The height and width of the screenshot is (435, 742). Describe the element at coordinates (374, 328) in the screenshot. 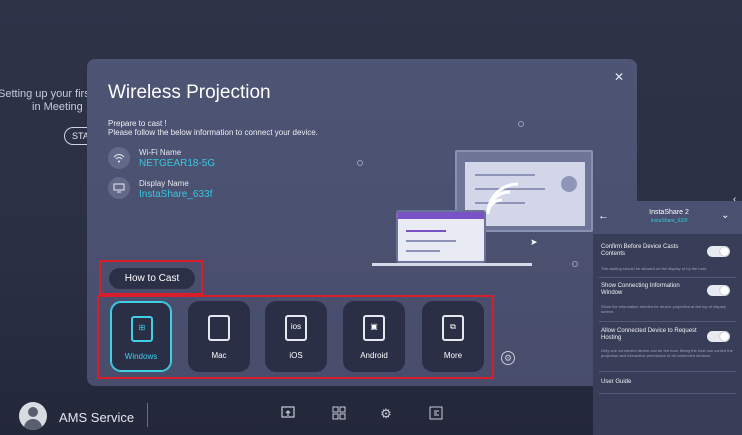

I see `android-icon: ▣` at that location.